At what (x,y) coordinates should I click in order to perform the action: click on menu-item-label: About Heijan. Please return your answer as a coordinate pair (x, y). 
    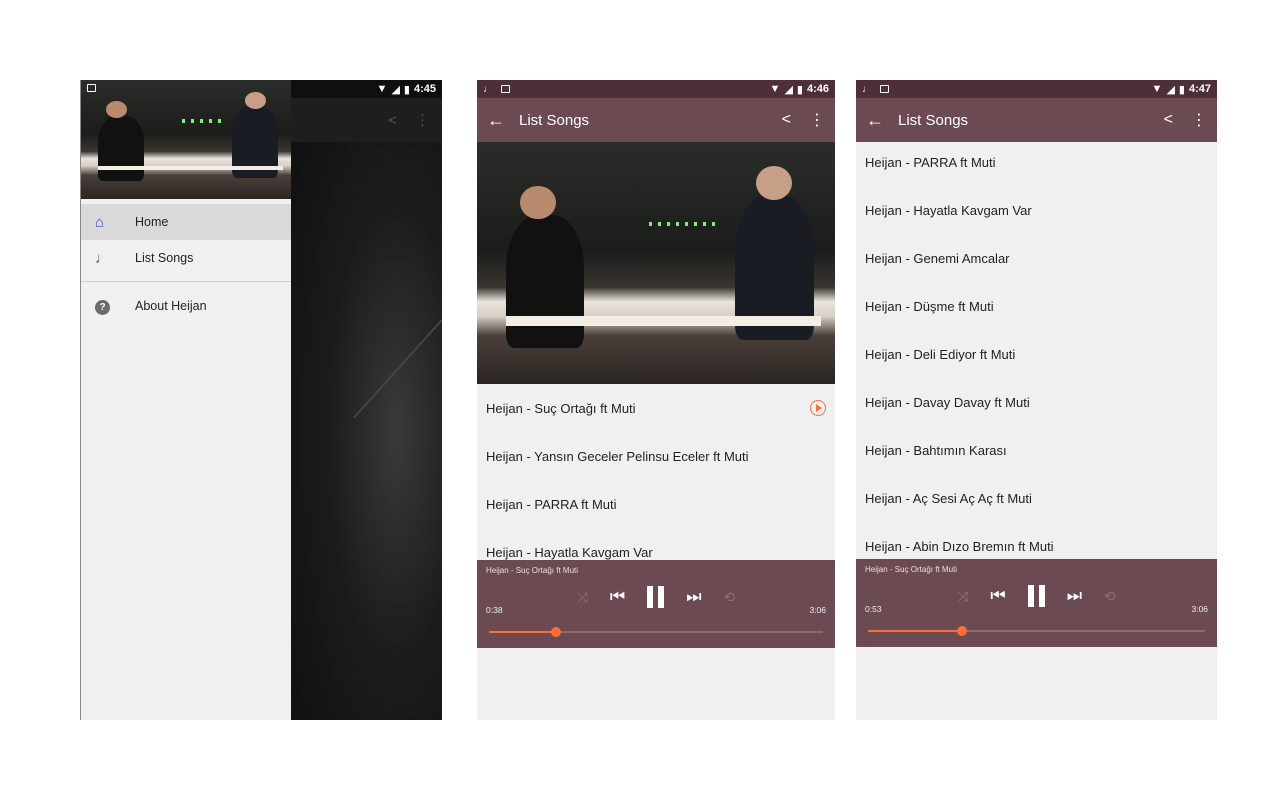
    Looking at the image, I should click on (171, 306).